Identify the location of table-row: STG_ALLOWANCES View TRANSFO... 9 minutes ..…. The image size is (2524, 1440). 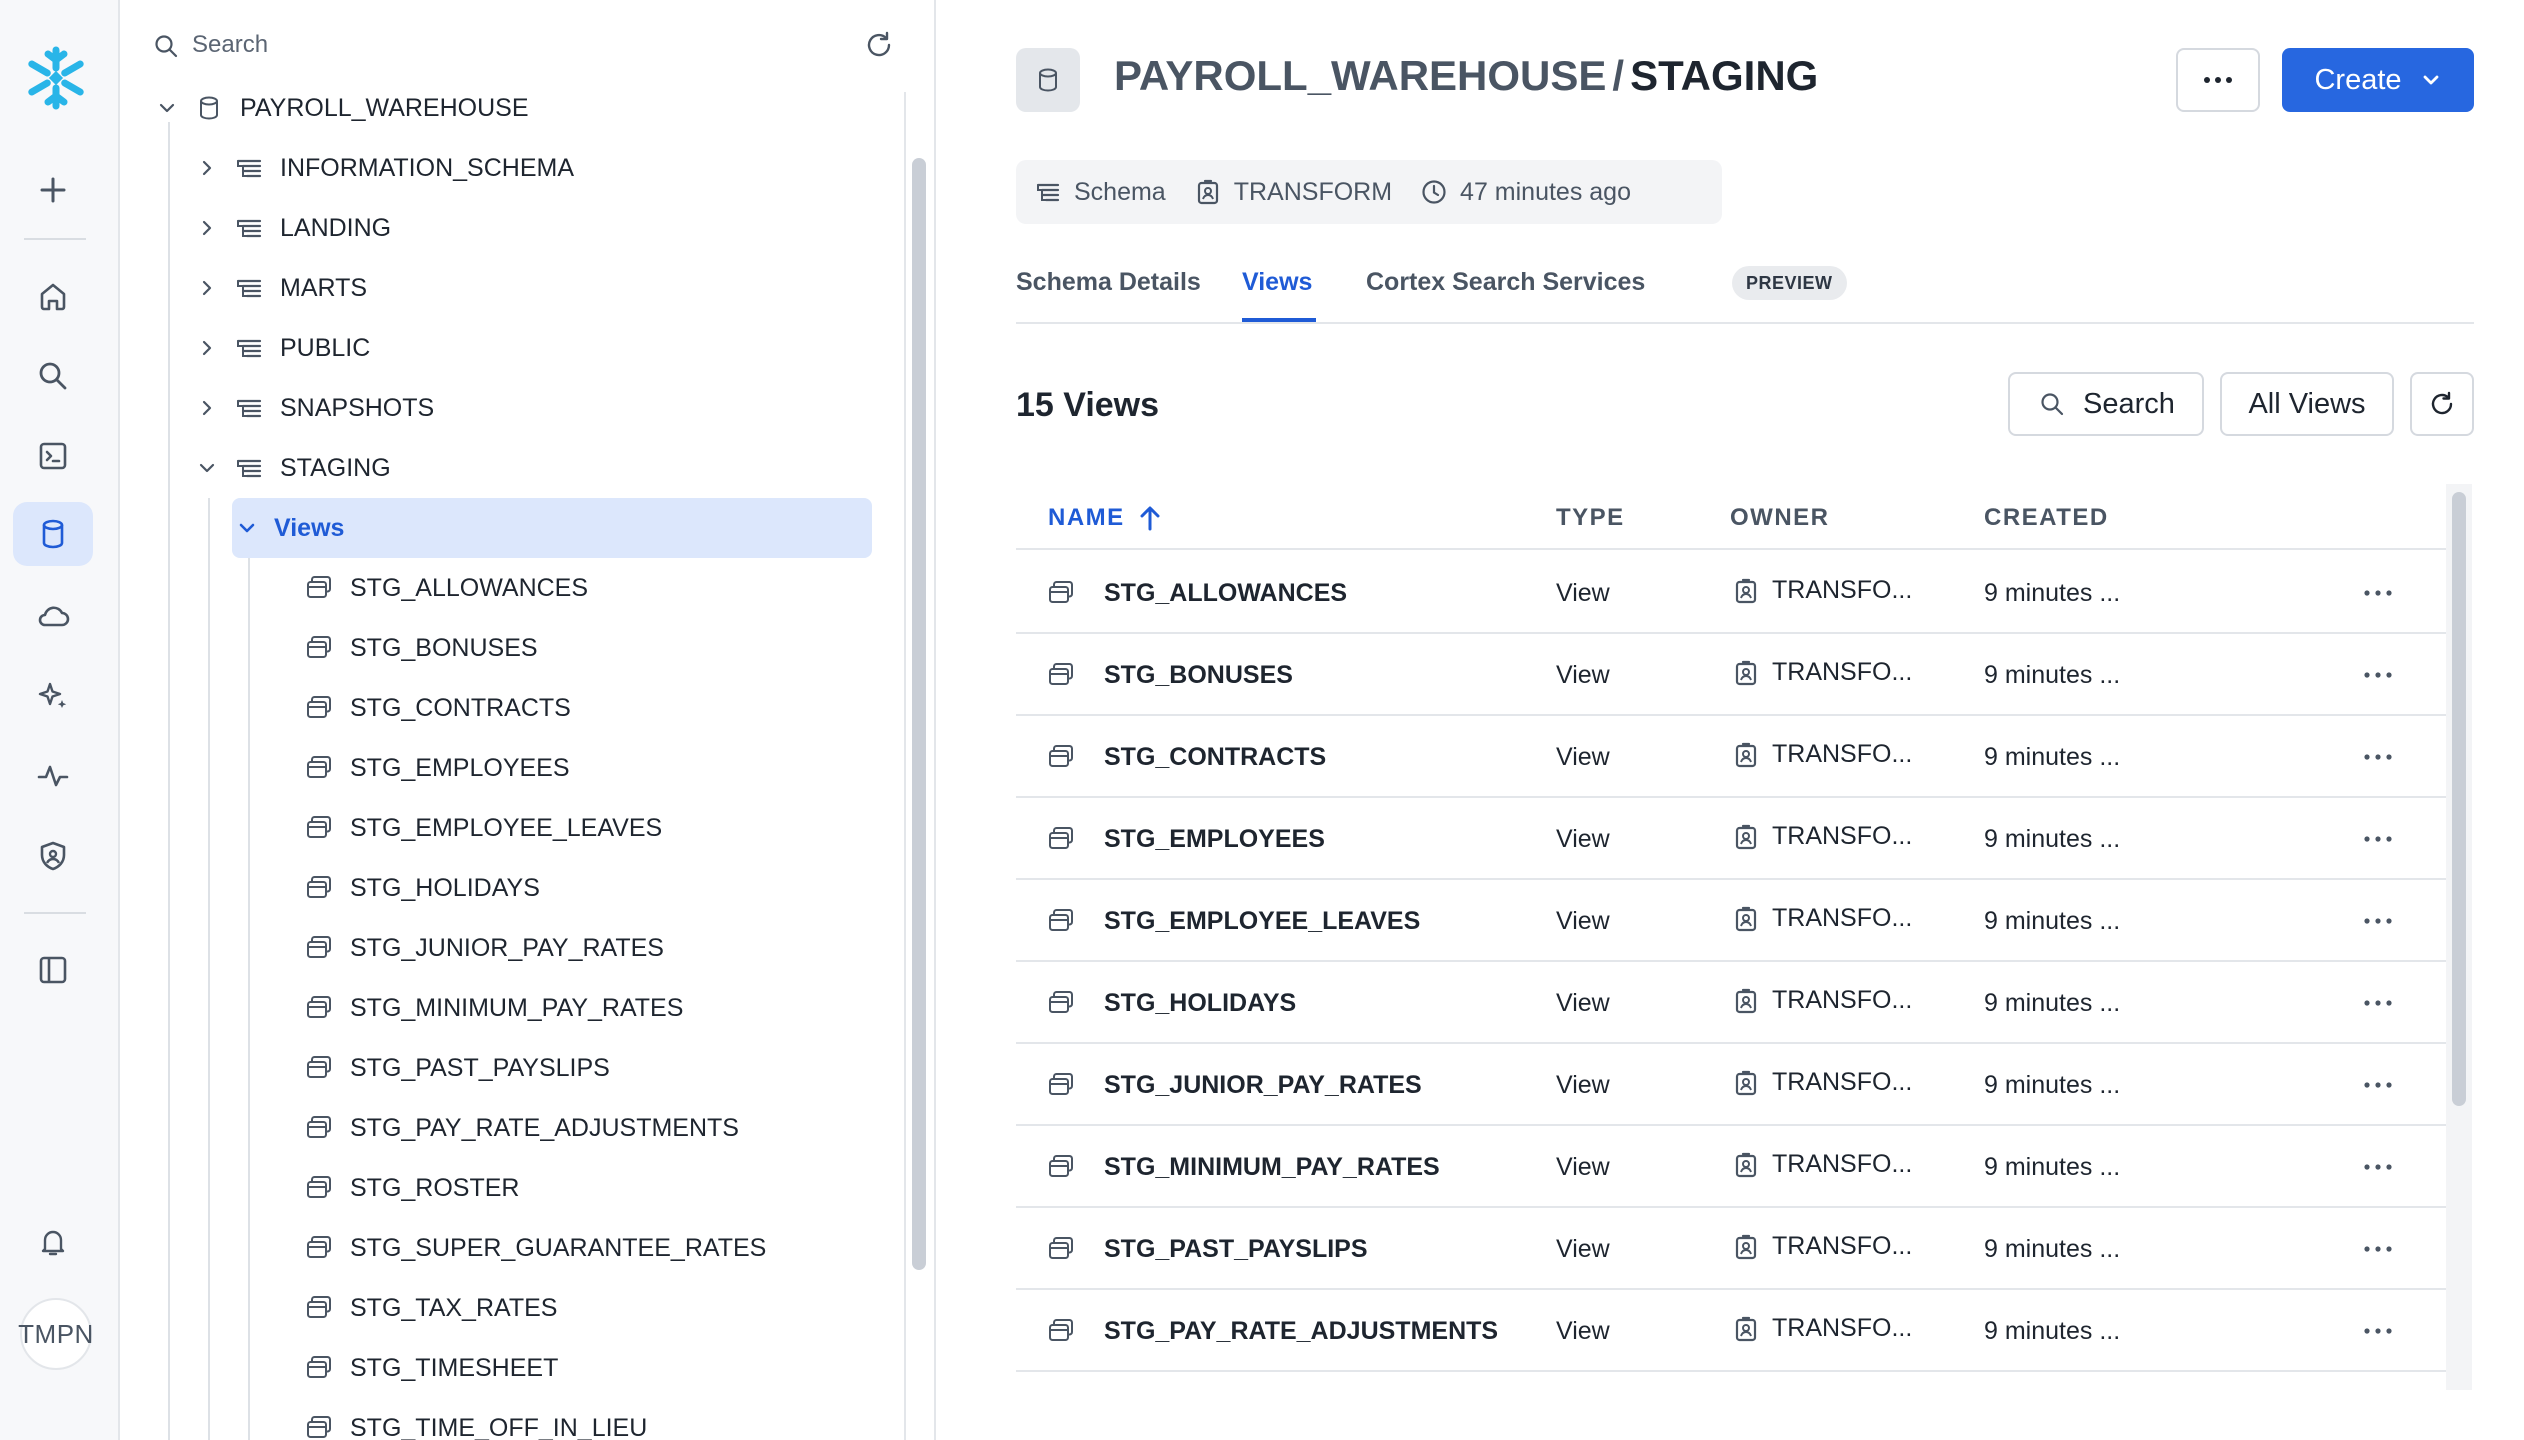
(1731, 593).